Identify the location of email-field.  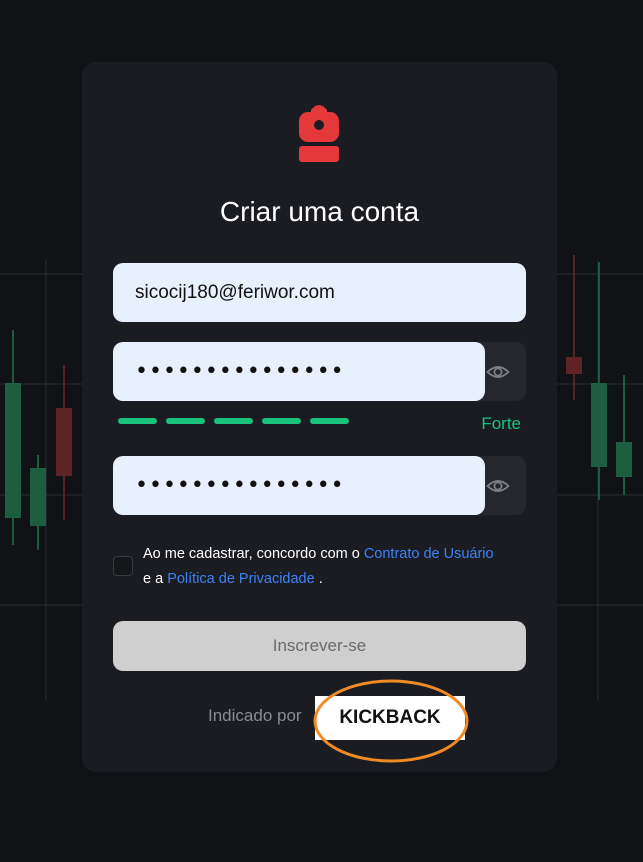
(319, 292).